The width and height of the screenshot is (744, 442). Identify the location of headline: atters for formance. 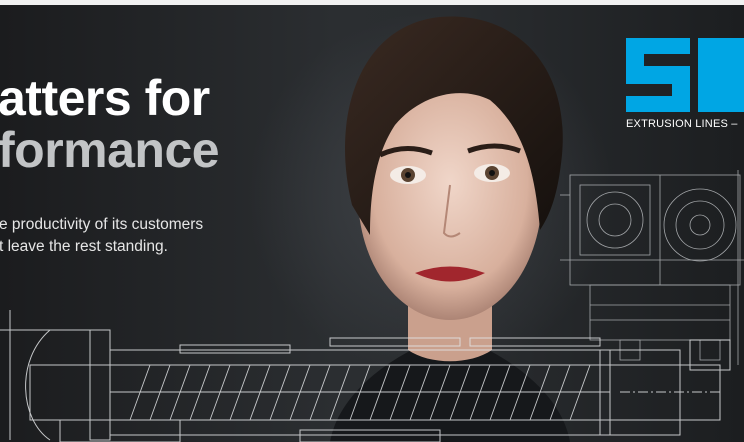
(110, 124).